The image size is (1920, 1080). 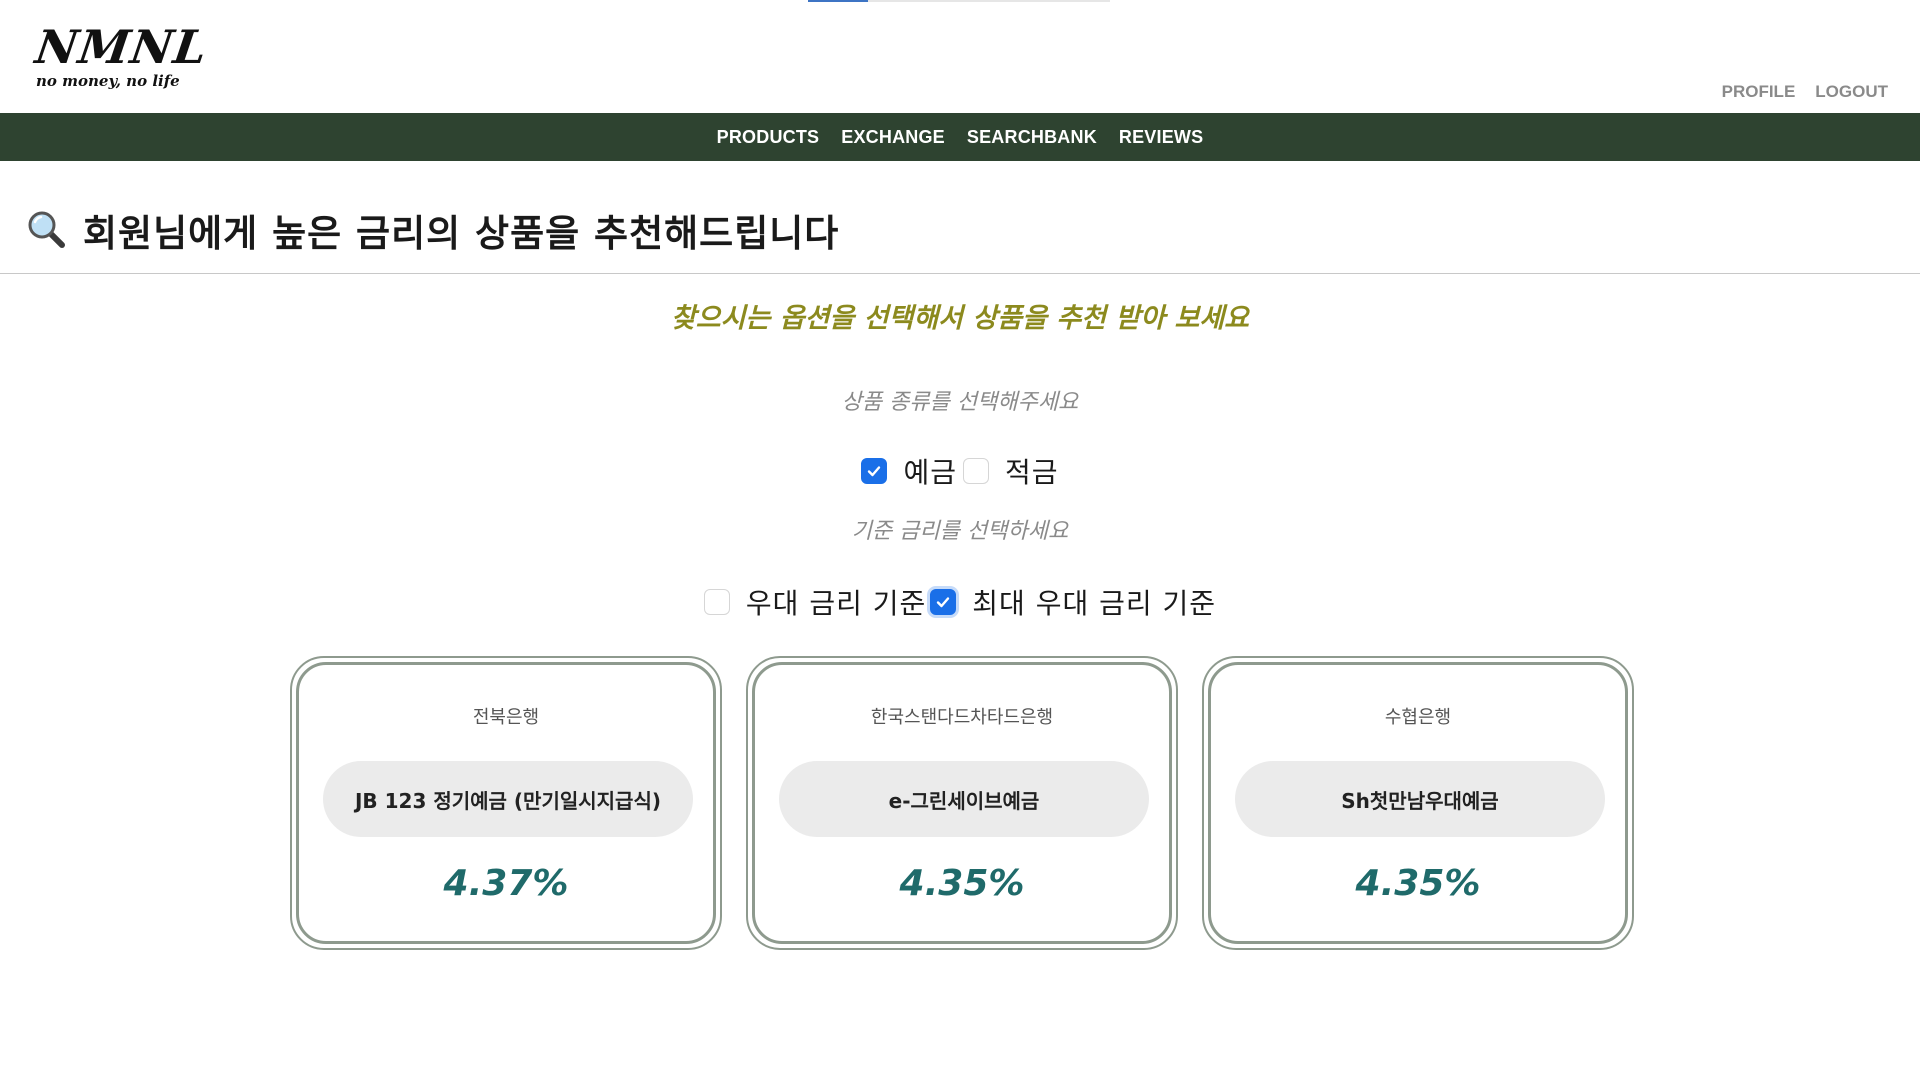 I want to click on logo-main-text: NMNL, so click(x=122, y=47).